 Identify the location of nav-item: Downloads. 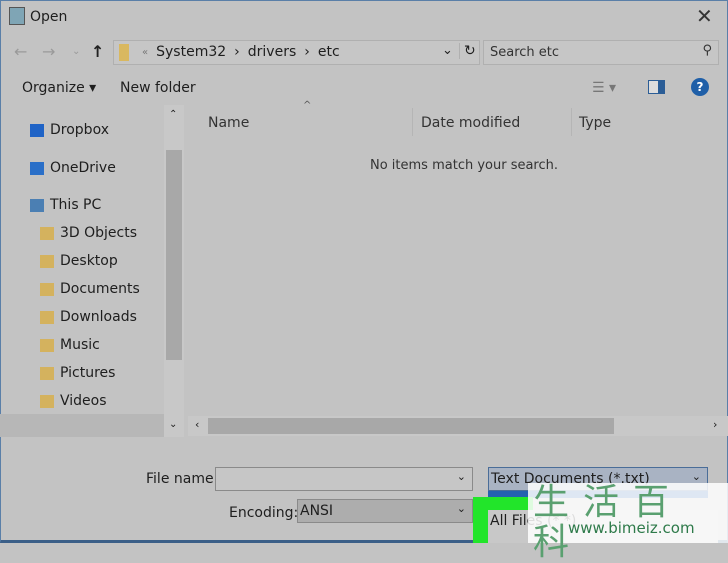
(88, 317).